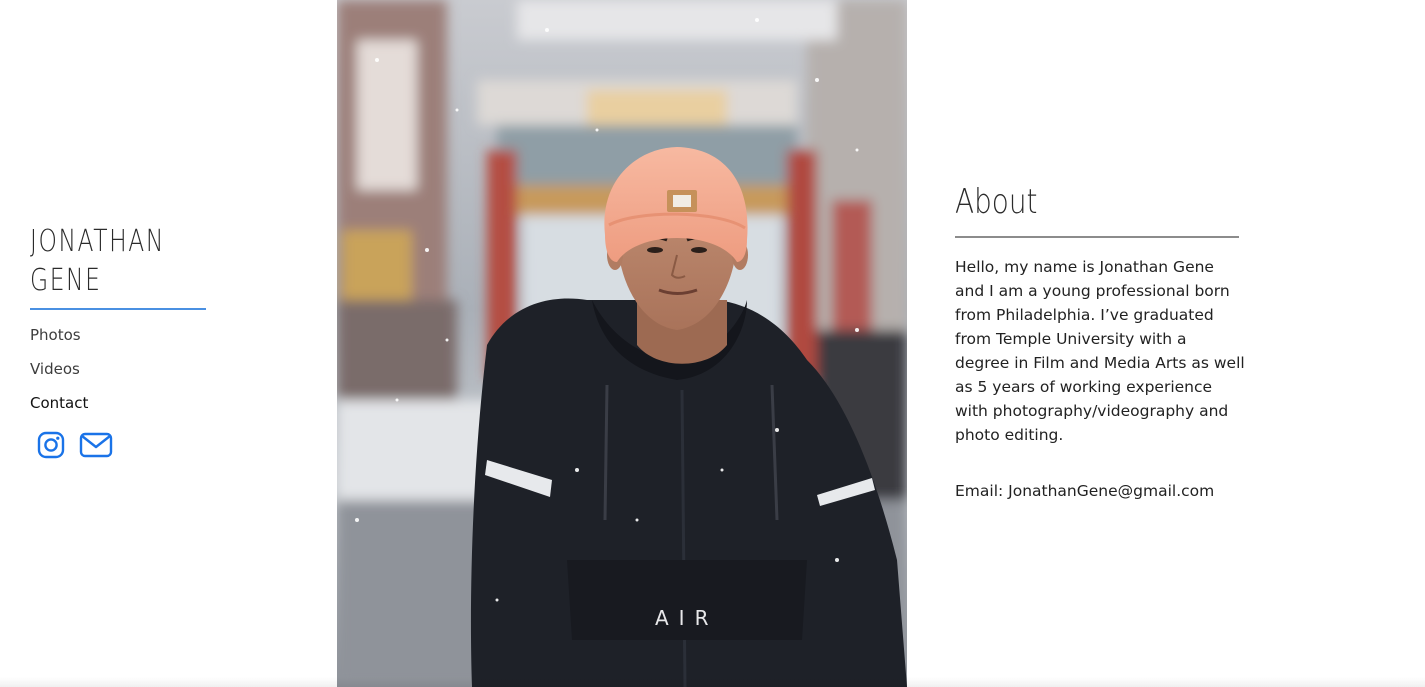  Describe the element at coordinates (996, 202) in the screenshot. I see `about-heading: About` at that location.